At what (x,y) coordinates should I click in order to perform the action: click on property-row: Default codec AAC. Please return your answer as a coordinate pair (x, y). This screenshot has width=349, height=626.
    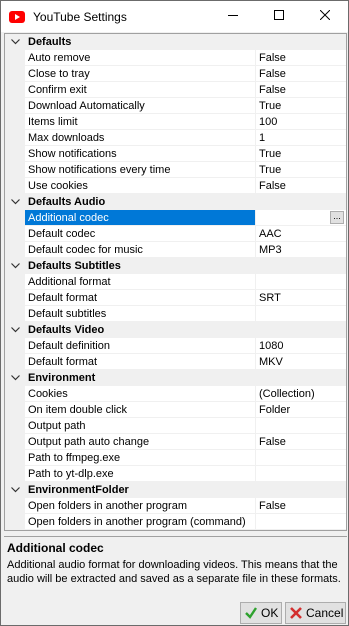
    Looking at the image, I should click on (175, 234).